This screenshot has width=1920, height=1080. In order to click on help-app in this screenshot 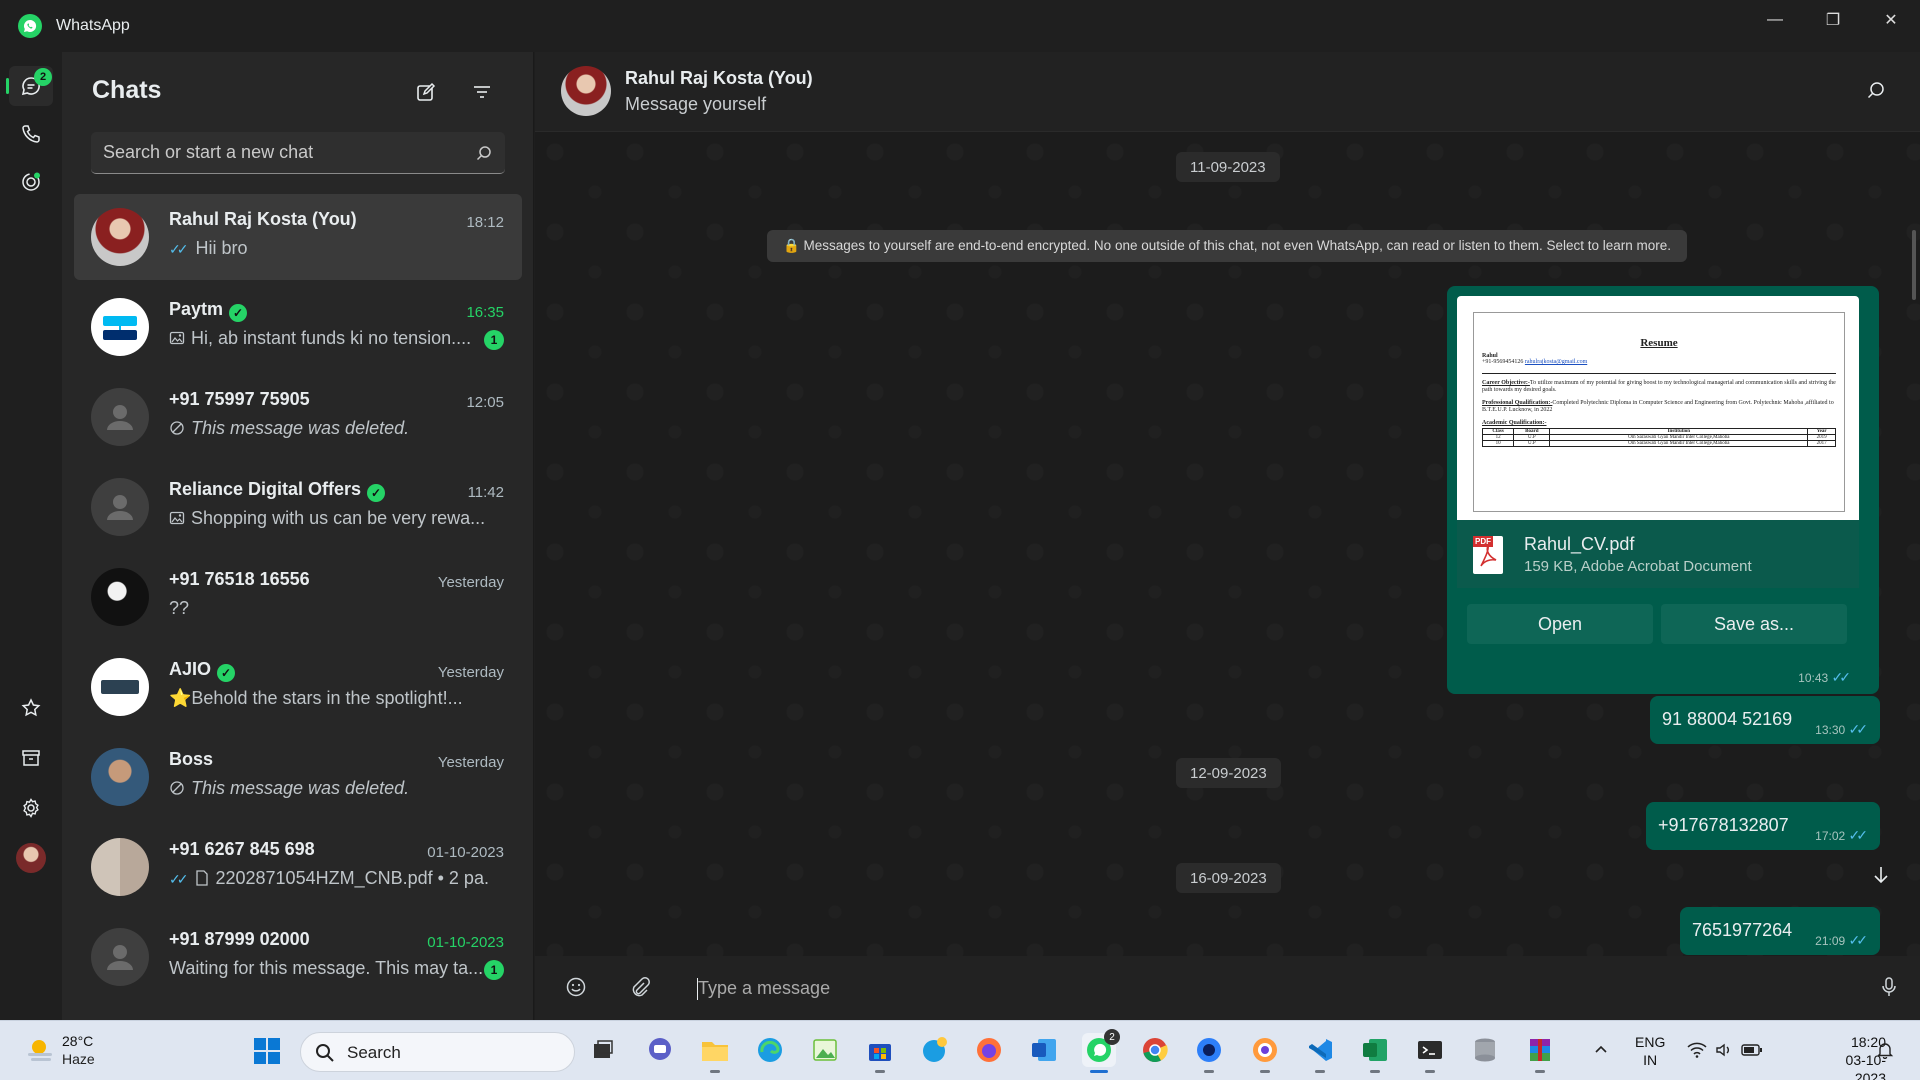, I will do `click(935, 1050)`.